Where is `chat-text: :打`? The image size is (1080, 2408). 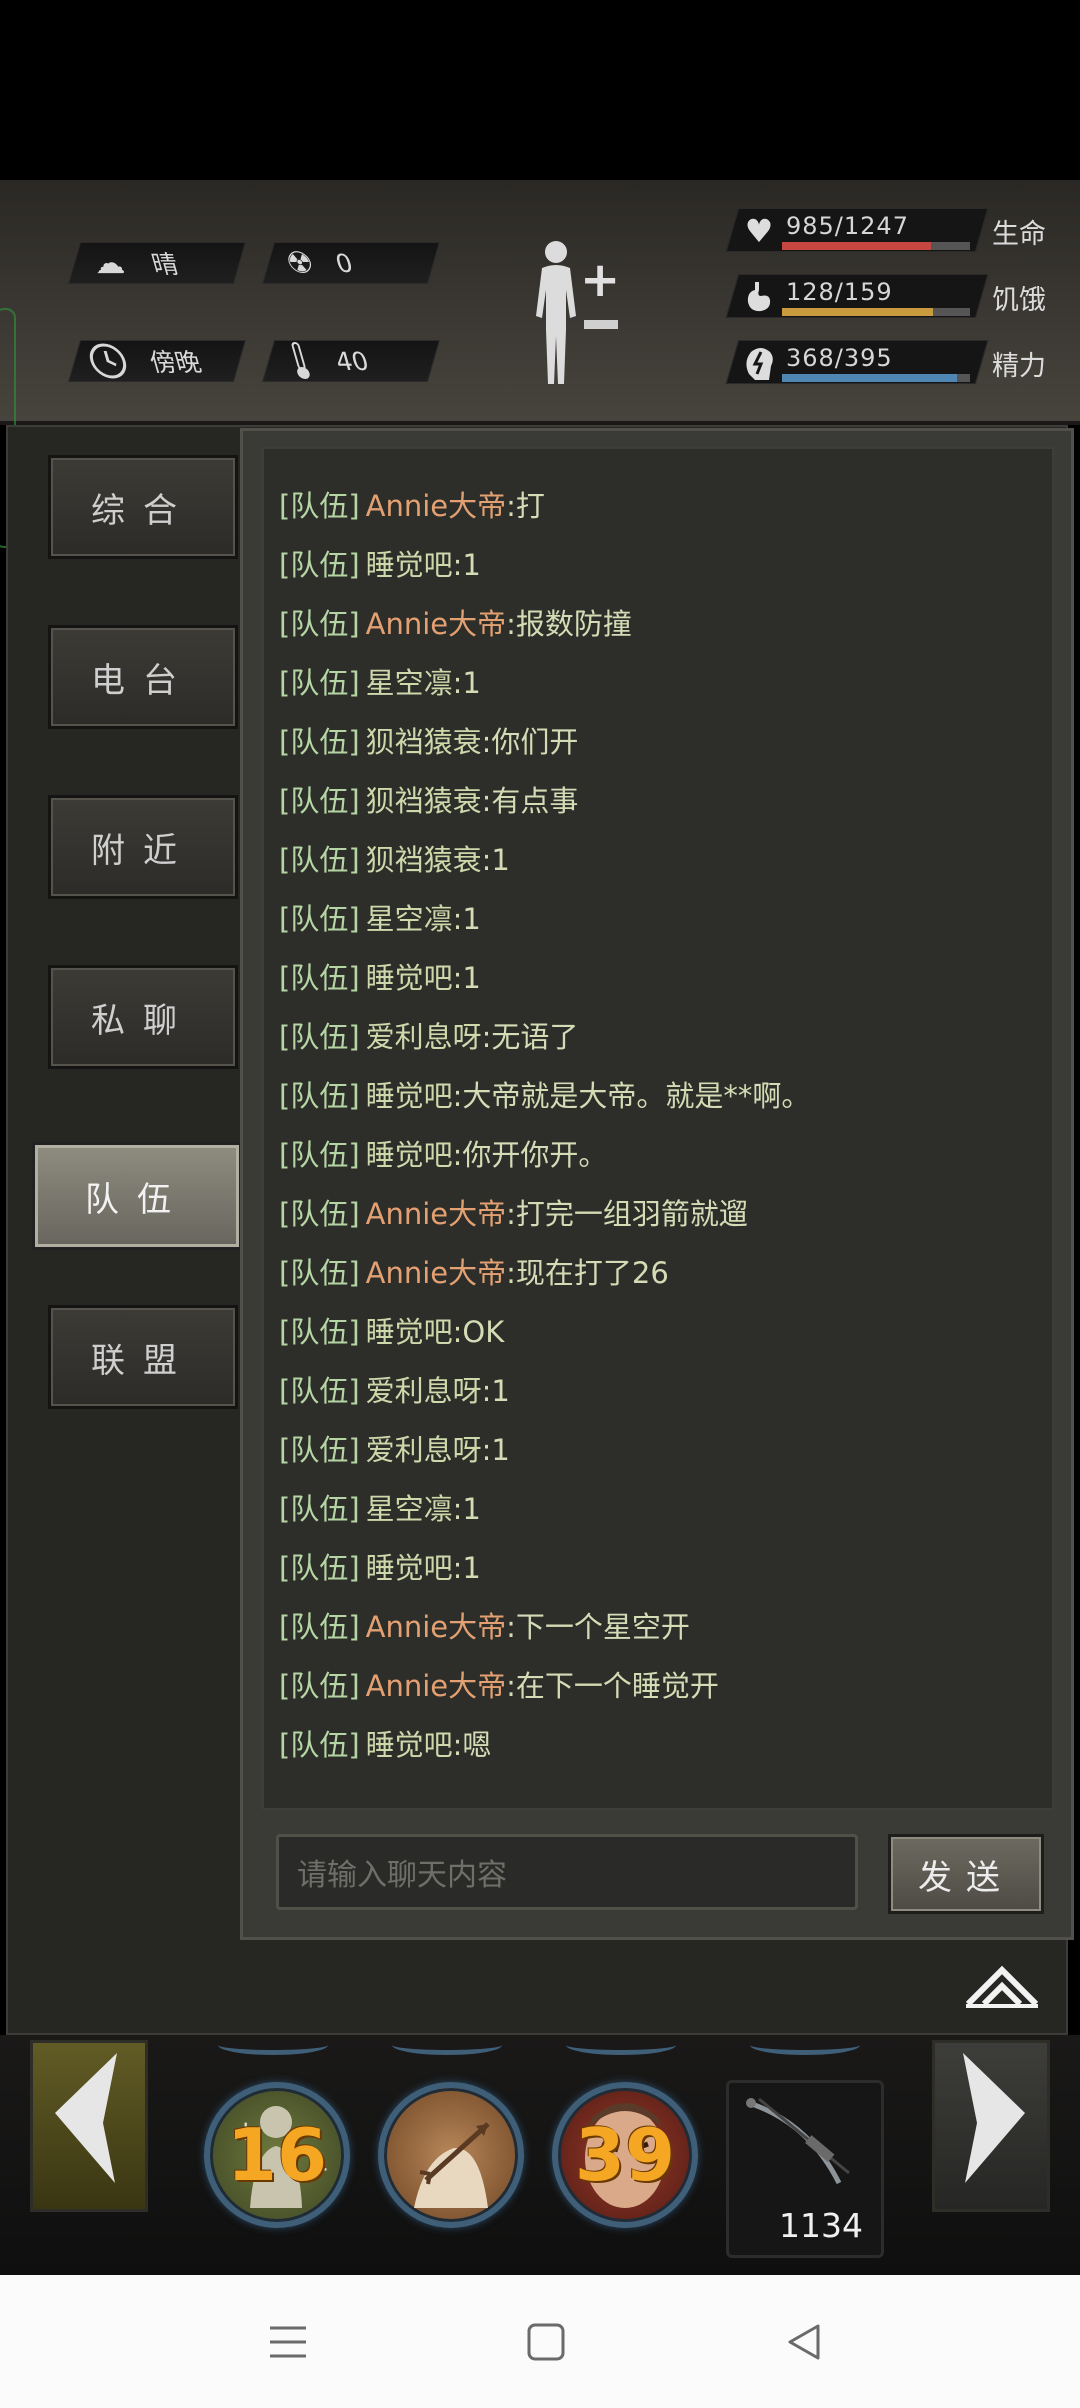 chat-text: :打 is located at coordinates (525, 506).